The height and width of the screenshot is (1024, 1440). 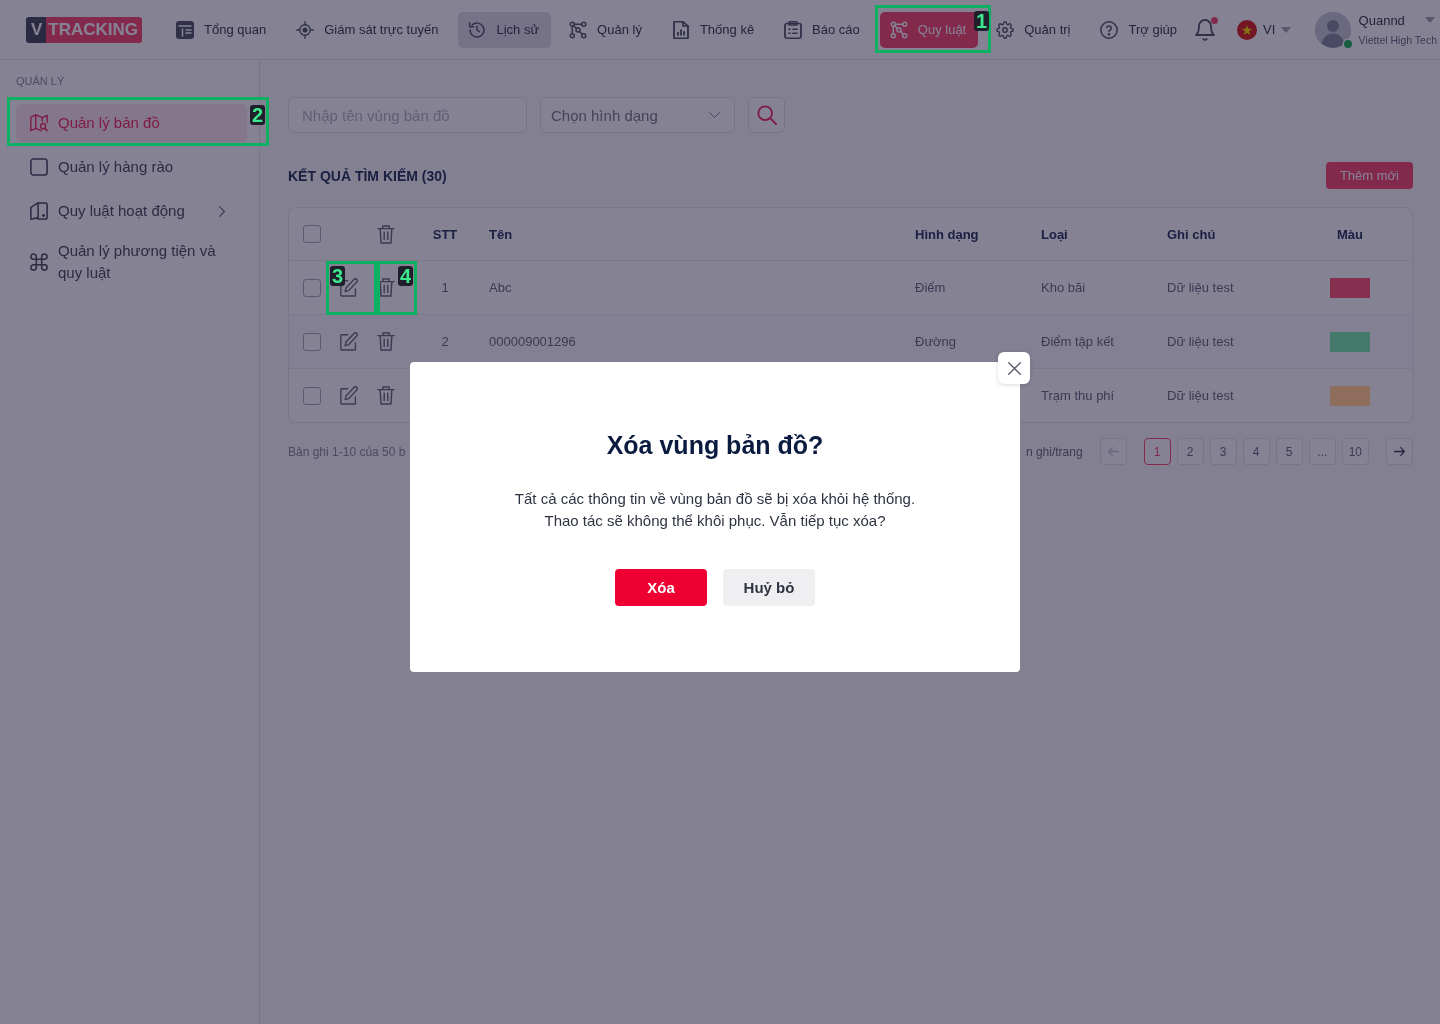 What do you see at coordinates (505, 29) in the screenshot?
I see `nav-tab: Lịch sử` at bounding box center [505, 29].